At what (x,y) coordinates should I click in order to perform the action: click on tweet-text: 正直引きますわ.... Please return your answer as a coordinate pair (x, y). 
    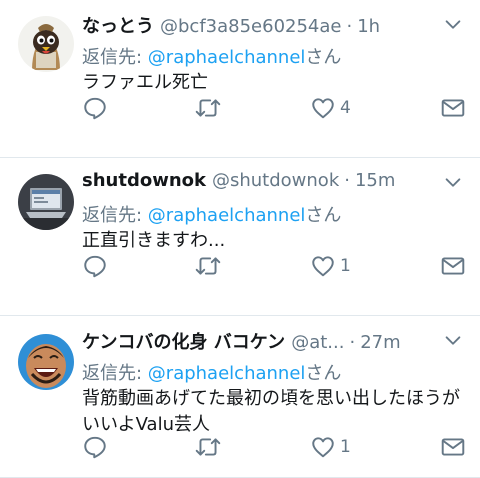
    Looking at the image, I should click on (154, 240).